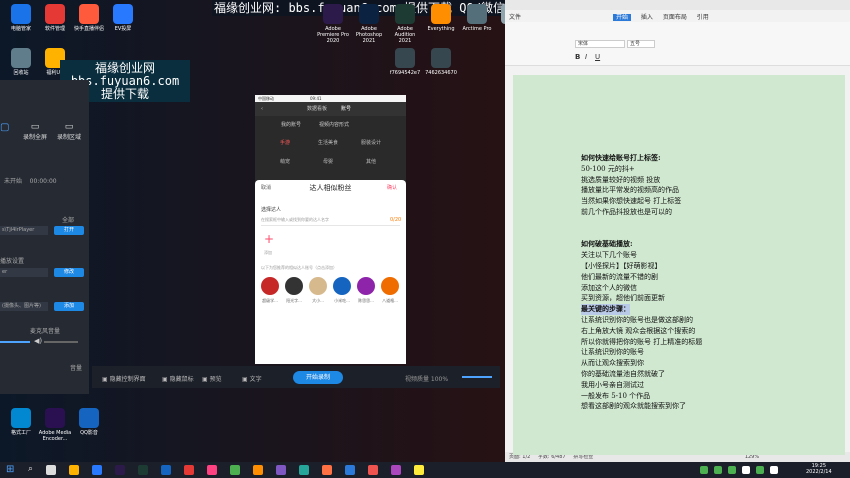 The image size is (850, 478). I want to click on tab-fullscreen: ▭ 录制全屏, so click(35, 131).